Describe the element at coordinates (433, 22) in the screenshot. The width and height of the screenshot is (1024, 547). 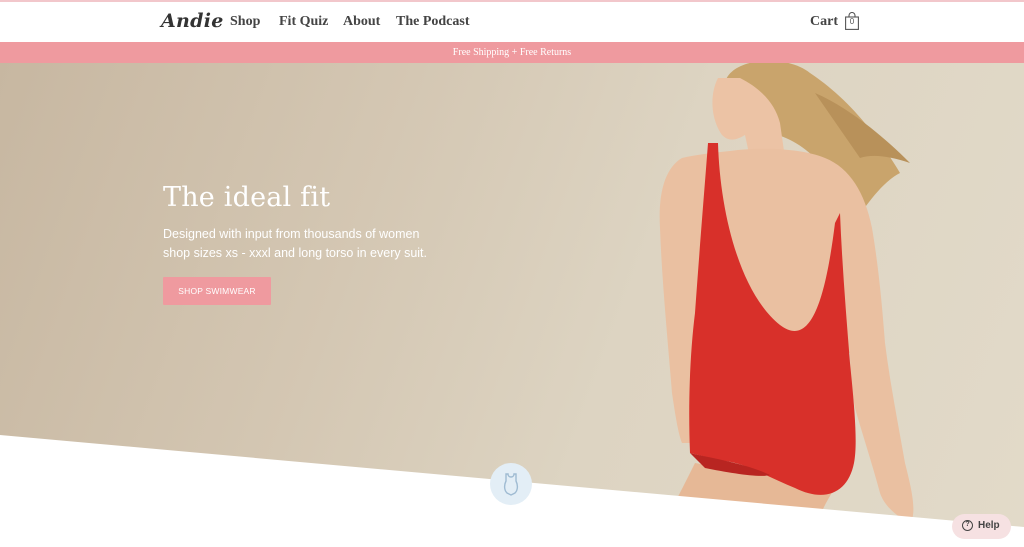
I see `nav-the-podcast: The Podcast` at that location.